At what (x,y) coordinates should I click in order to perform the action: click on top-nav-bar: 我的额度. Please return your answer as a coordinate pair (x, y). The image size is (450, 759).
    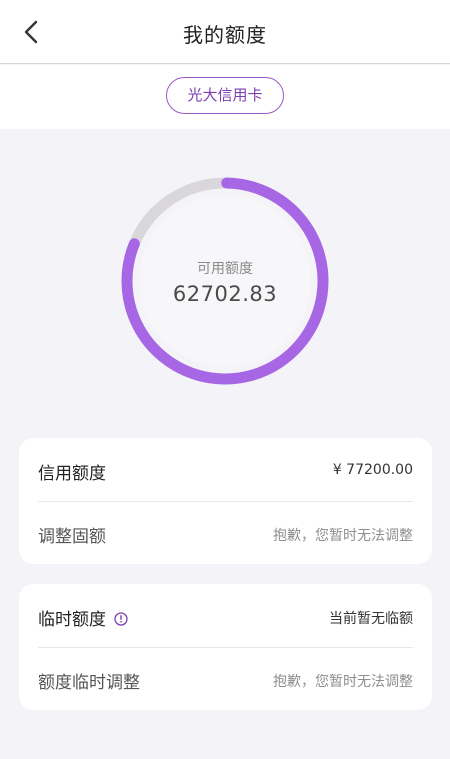
    Looking at the image, I should click on (225, 32).